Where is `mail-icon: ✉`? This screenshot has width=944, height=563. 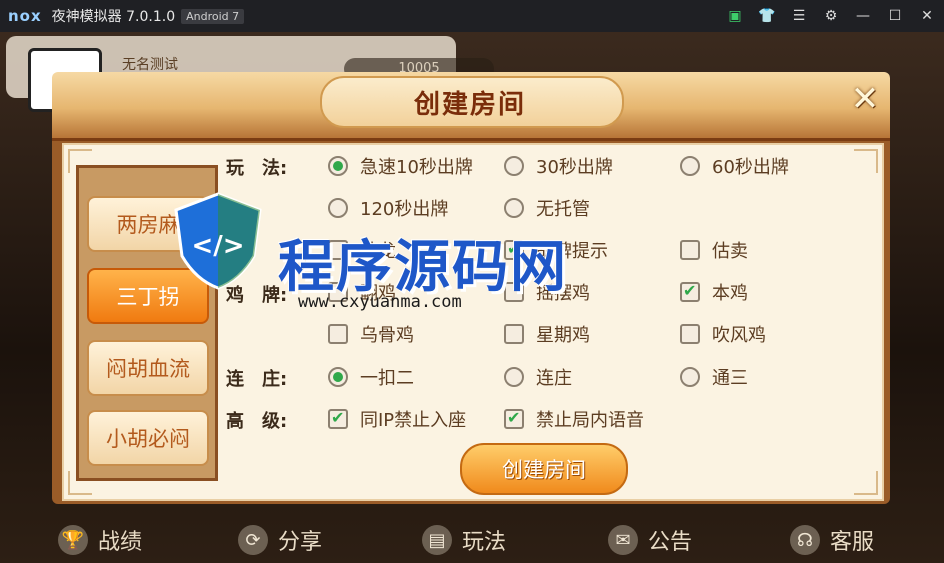 mail-icon: ✉ is located at coordinates (623, 540).